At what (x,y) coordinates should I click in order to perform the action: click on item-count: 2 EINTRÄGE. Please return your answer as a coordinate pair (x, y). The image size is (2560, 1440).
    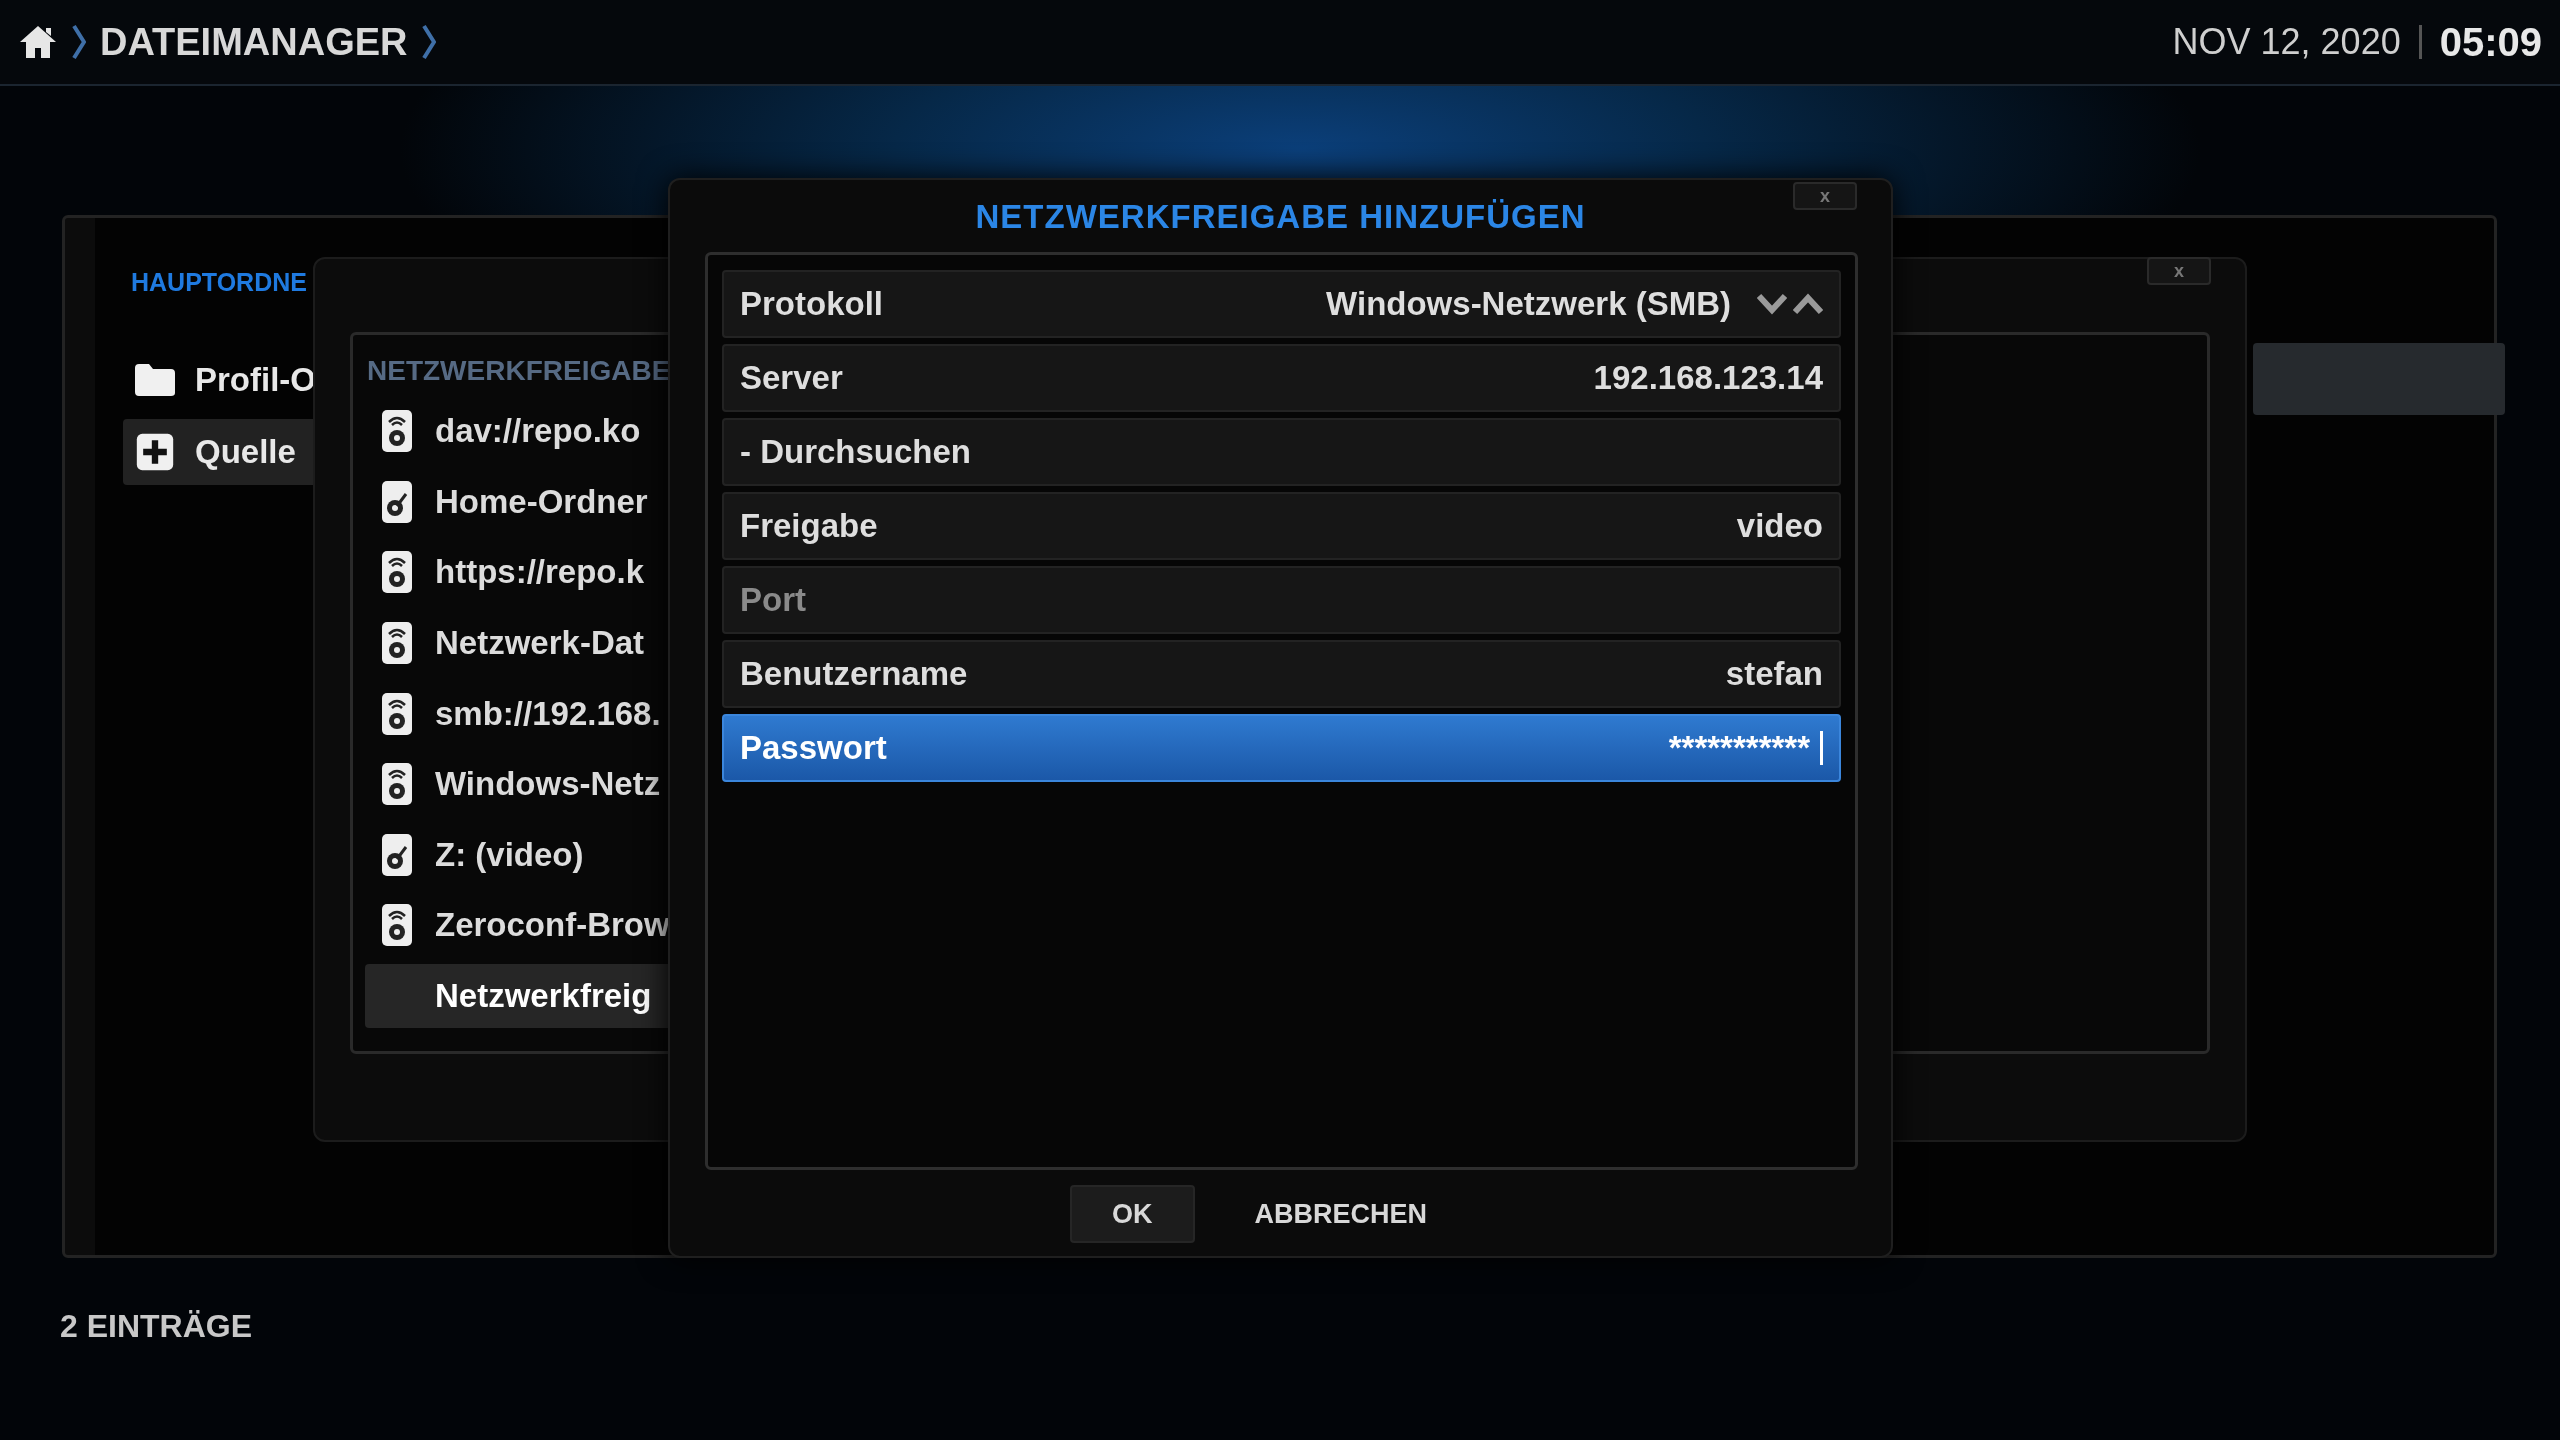
    Looking at the image, I should click on (156, 1326).